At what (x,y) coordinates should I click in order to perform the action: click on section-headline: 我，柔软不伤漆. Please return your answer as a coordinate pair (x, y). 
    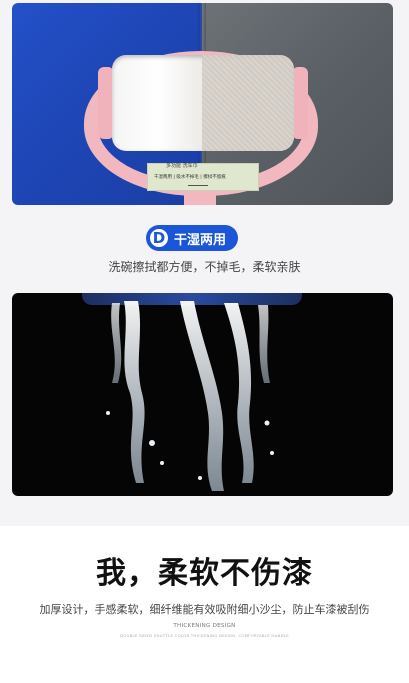
    Looking at the image, I should click on (204, 573).